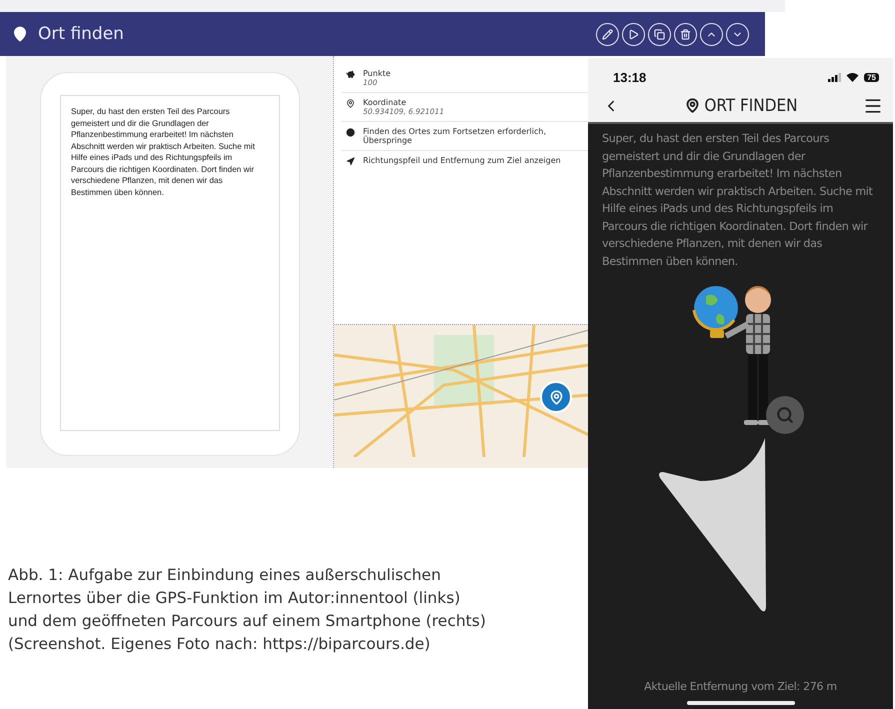 The height and width of the screenshot is (709, 895). Describe the element at coordinates (350, 74) in the screenshot. I see `piggy-bank-icon` at that location.